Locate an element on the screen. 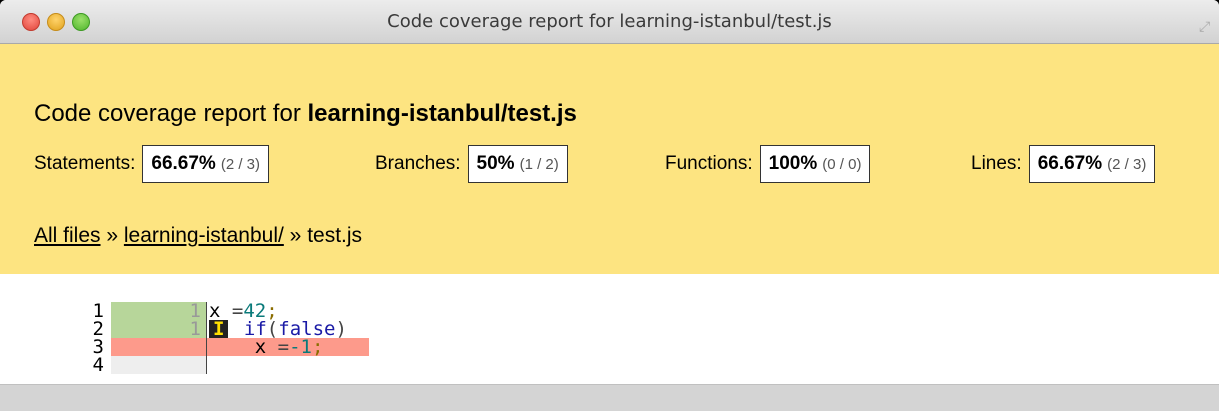 The width and height of the screenshot is (1219, 411). metric-label: Statements: is located at coordinates (85, 163).